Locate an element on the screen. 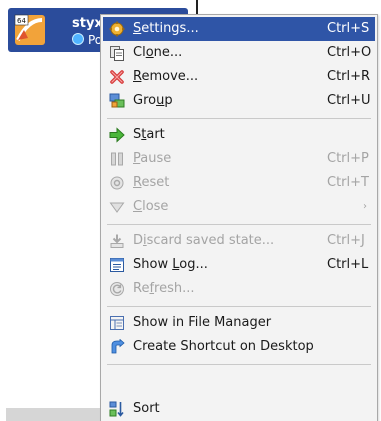  menu-item-shortcut: Ctrl+R is located at coordinates (349, 76).